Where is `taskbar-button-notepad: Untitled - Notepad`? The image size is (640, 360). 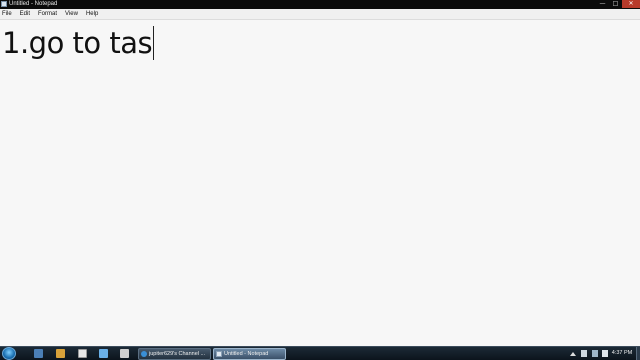
taskbar-button-notepad: Untitled - Notepad is located at coordinates (249, 354).